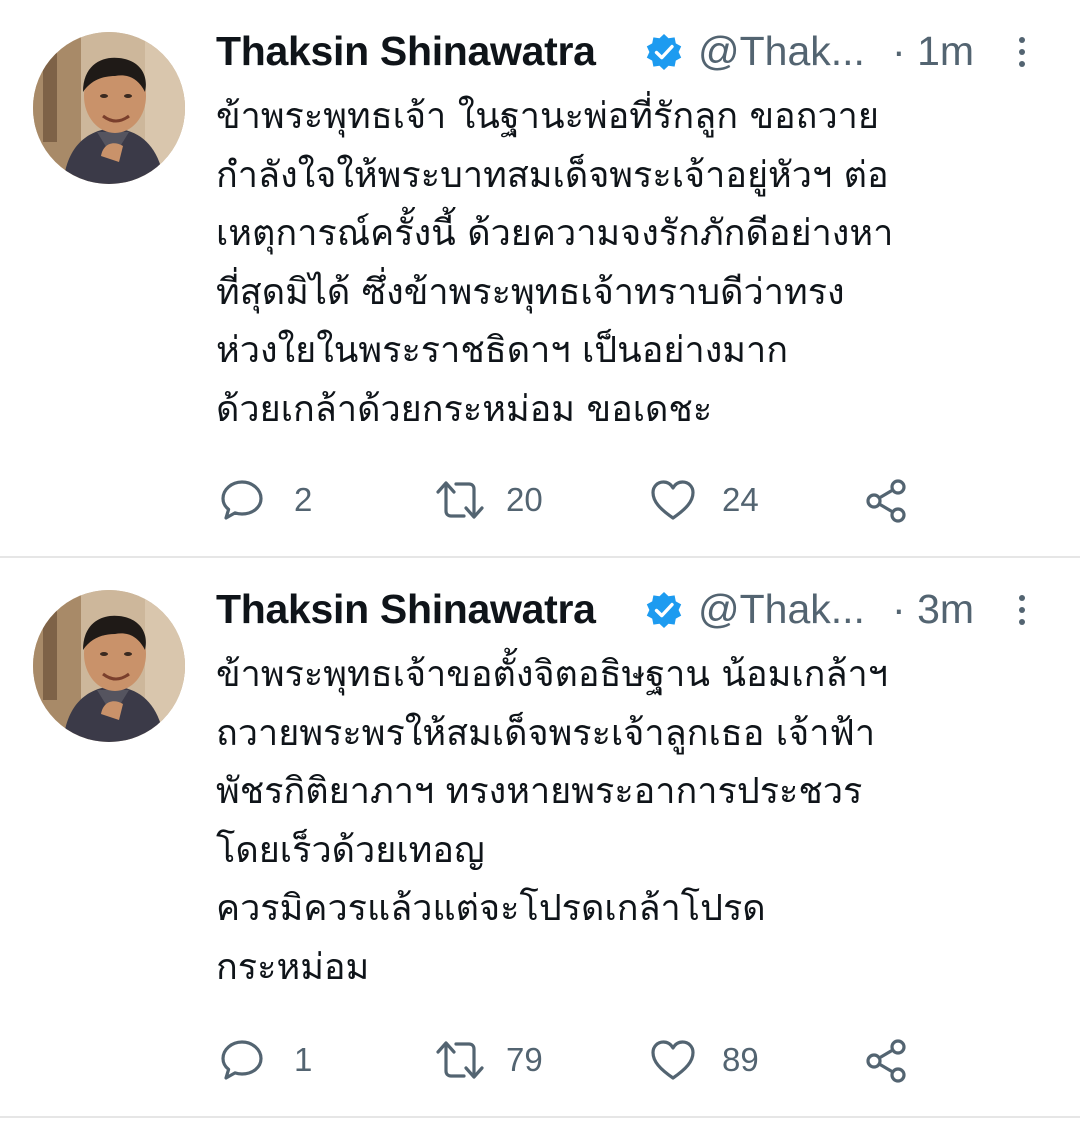 The image size is (1080, 1124). I want to click on tweet-text-line: ข้าพระพุทธเจ้า ในฐานะพ่อที่รักลูก ขอถวาย, so click(547, 116).